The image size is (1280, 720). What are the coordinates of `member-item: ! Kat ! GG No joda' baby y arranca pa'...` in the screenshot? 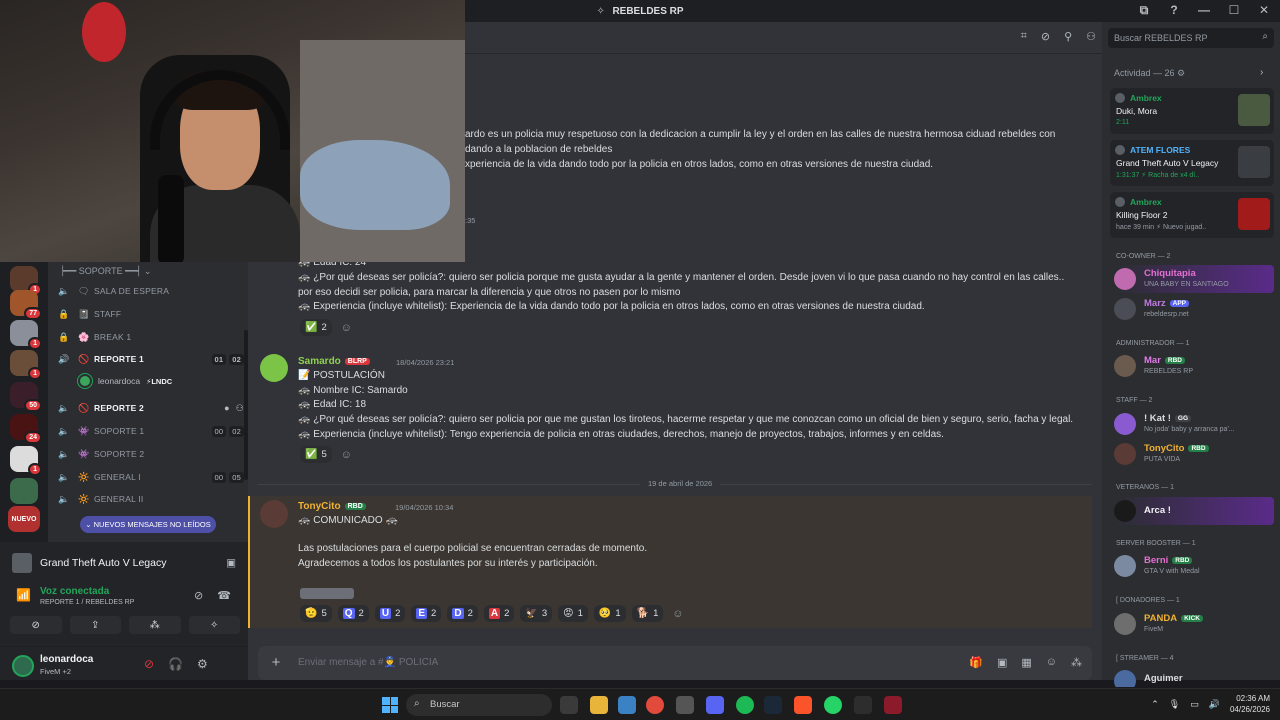 It's located at (1194, 424).